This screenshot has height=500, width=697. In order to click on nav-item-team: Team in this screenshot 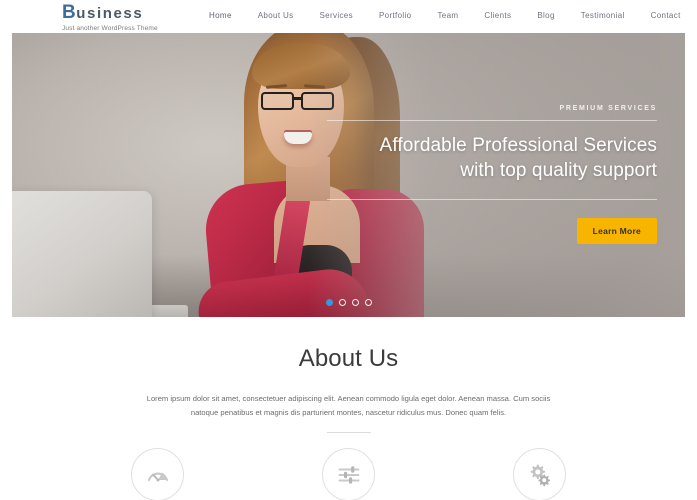, I will do `click(447, 15)`.